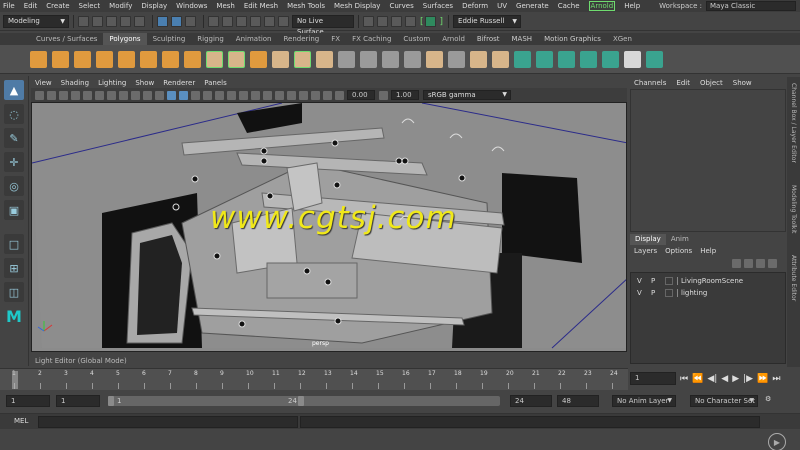 The image size is (800, 450). I want to click on camera-select-icon, so click(39, 95).